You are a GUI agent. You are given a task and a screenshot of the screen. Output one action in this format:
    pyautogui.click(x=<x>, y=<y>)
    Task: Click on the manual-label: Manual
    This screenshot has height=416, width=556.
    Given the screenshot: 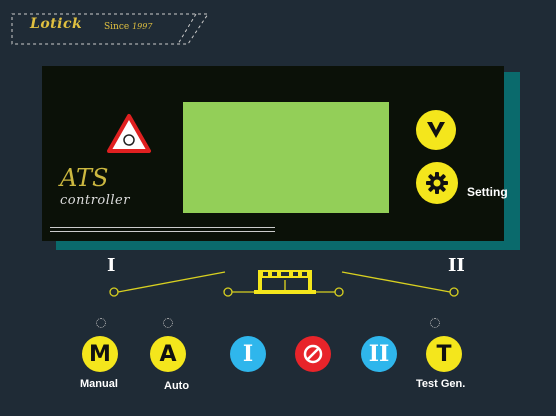 What is the action you would take?
    pyautogui.click(x=99, y=384)
    